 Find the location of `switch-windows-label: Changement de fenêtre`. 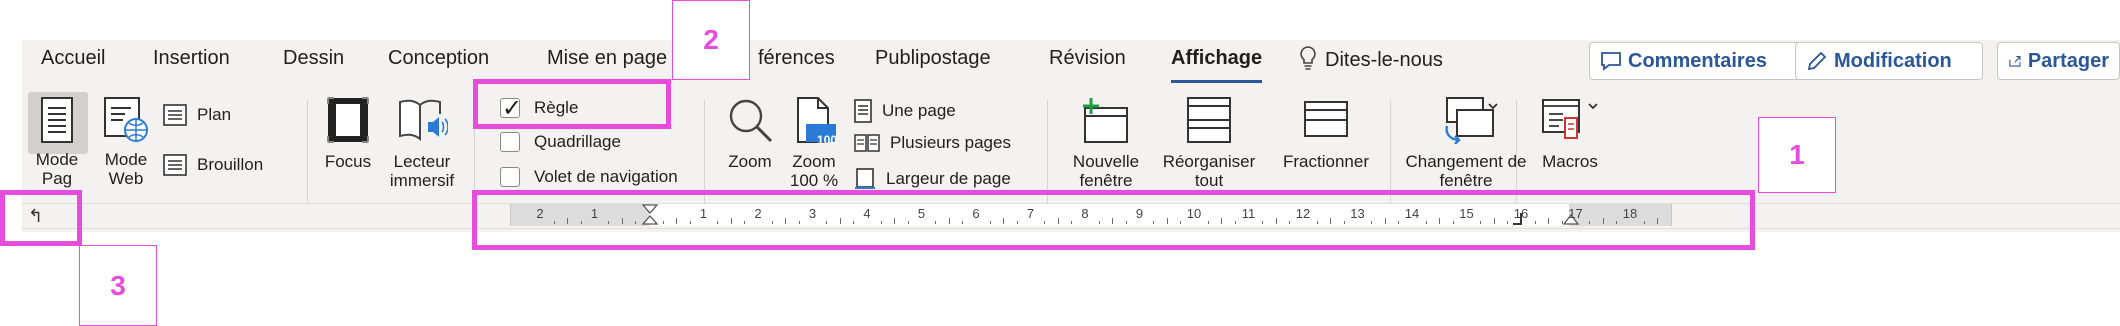

switch-windows-label: Changement de fenêtre is located at coordinates (1466, 171).